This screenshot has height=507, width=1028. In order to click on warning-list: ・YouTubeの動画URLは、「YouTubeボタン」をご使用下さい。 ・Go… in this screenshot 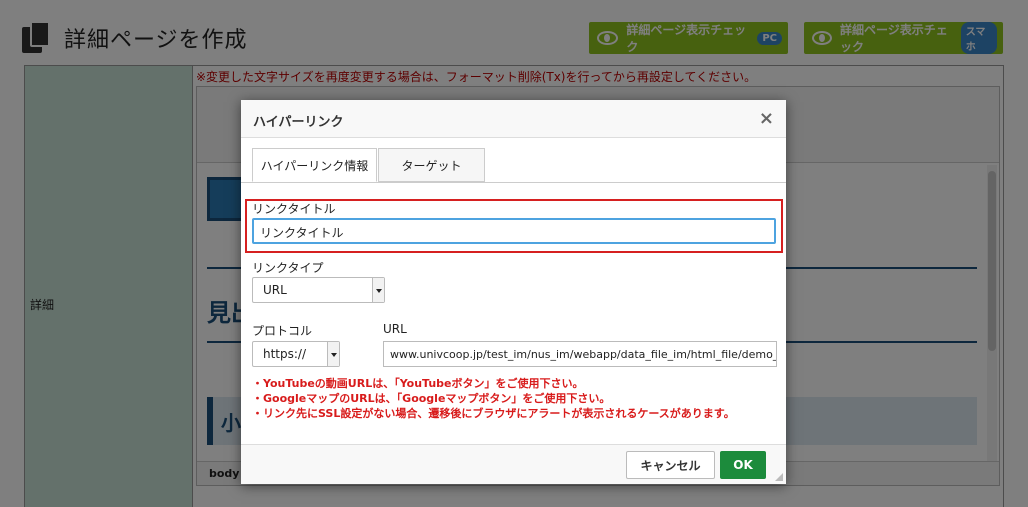, I will do `click(493, 398)`.